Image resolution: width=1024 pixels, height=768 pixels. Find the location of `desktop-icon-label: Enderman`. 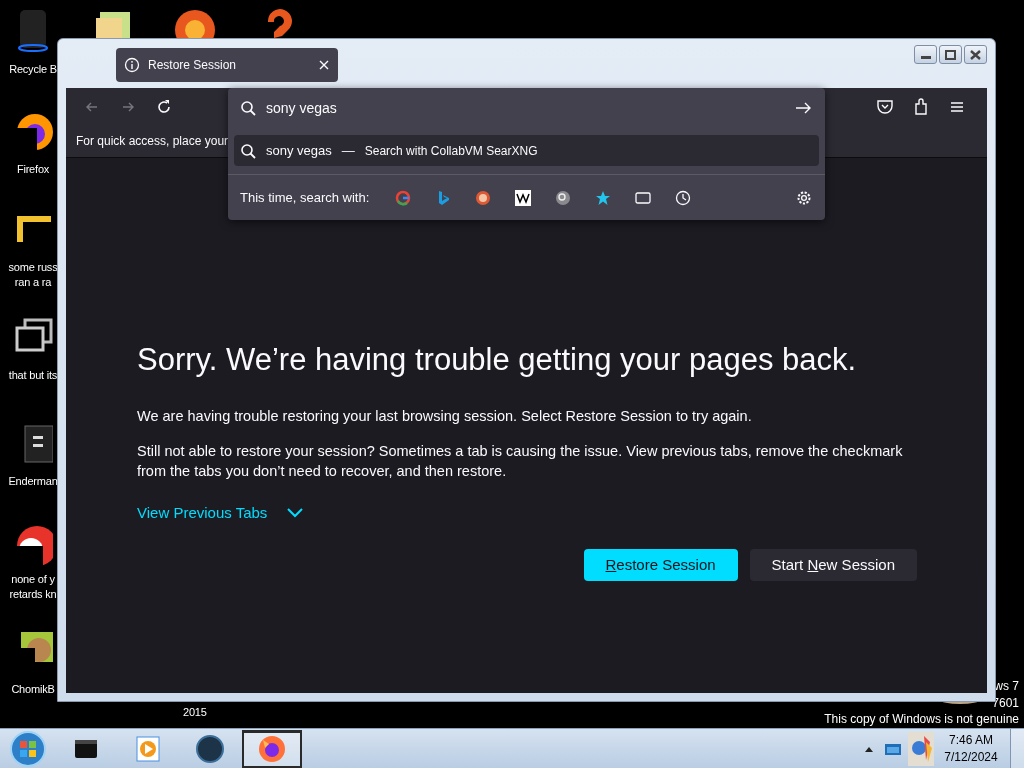

desktop-icon-label: Enderman is located at coordinates (33, 481).